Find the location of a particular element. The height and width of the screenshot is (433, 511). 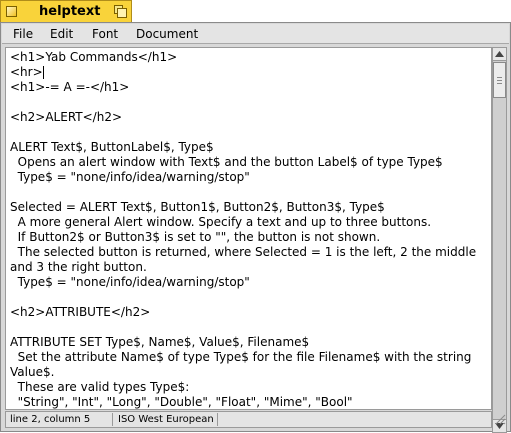

encoding-status: ISO West European is located at coordinates (166, 419).